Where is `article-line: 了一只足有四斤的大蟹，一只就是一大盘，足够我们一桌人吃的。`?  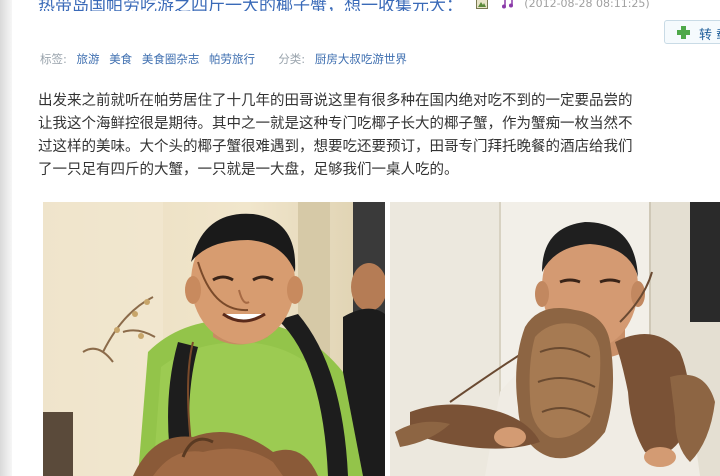 article-line: 了一只足有四斤的大蟹，一只就是一大盘，足够我们一桌人吃的。 is located at coordinates (248, 170).